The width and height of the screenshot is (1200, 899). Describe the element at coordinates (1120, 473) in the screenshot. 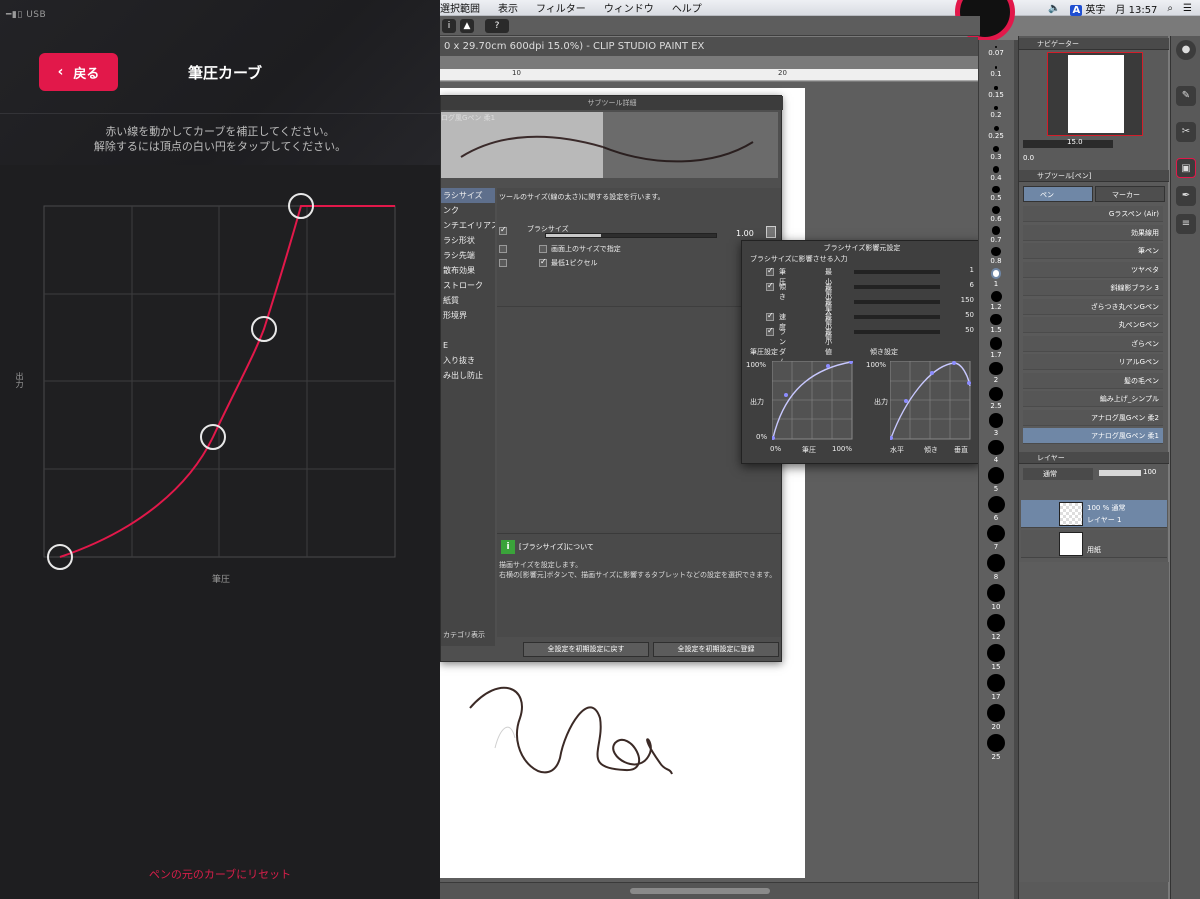

I see `opacity-slider` at that location.